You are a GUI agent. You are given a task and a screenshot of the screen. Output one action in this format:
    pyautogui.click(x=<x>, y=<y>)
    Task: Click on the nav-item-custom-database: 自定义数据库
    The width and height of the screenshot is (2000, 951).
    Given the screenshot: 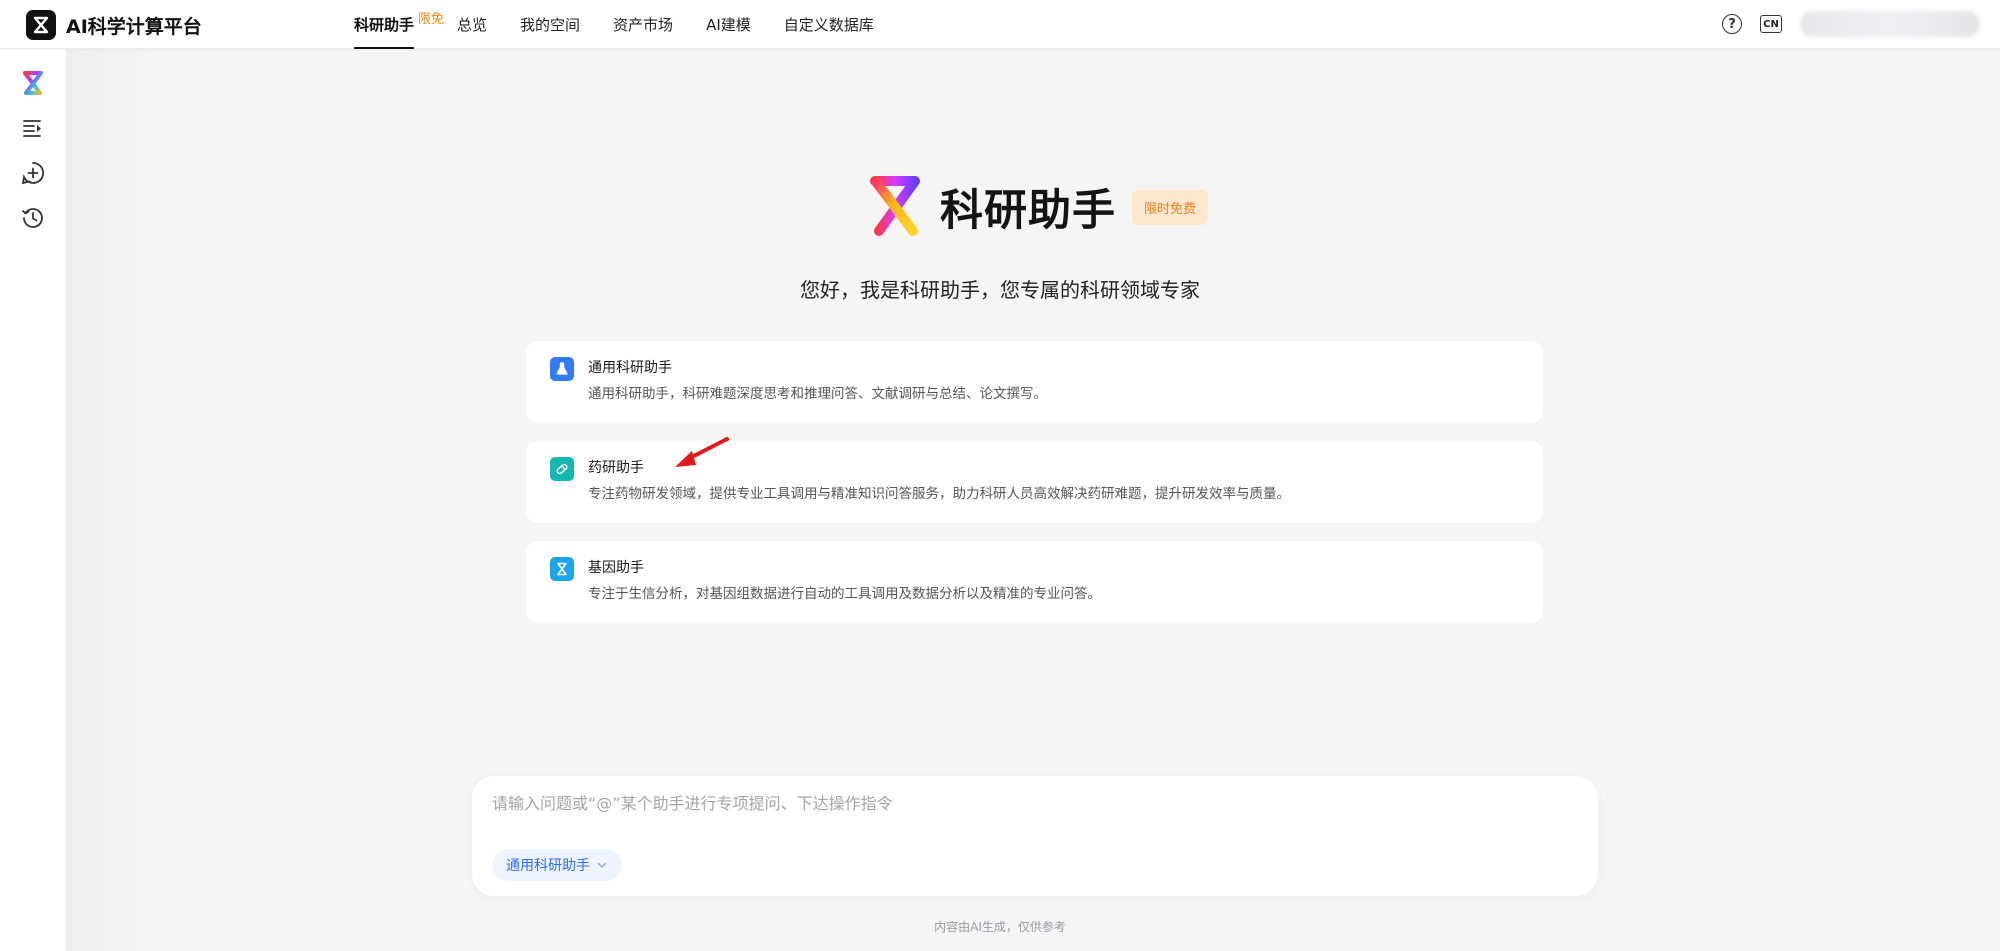 What is the action you would take?
    pyautogui.click(x=829, y=24)
    